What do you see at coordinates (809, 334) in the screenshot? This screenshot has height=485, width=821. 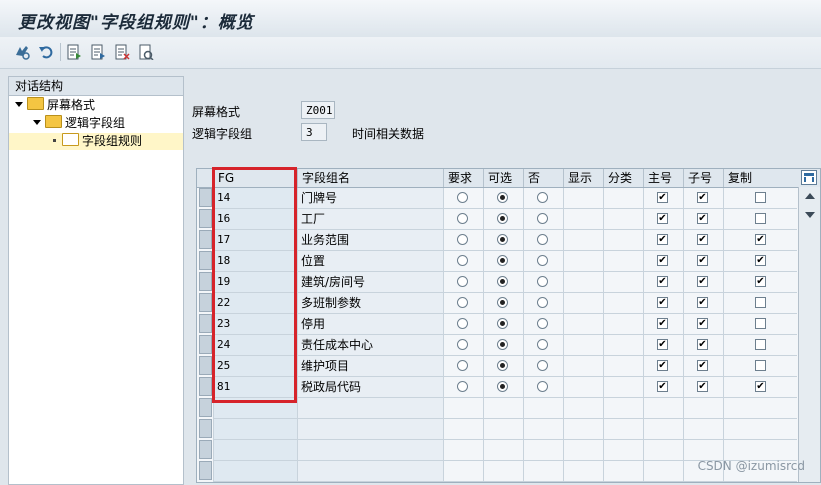 I see `vertical-scrollbar` at bounding box center [809, 334].